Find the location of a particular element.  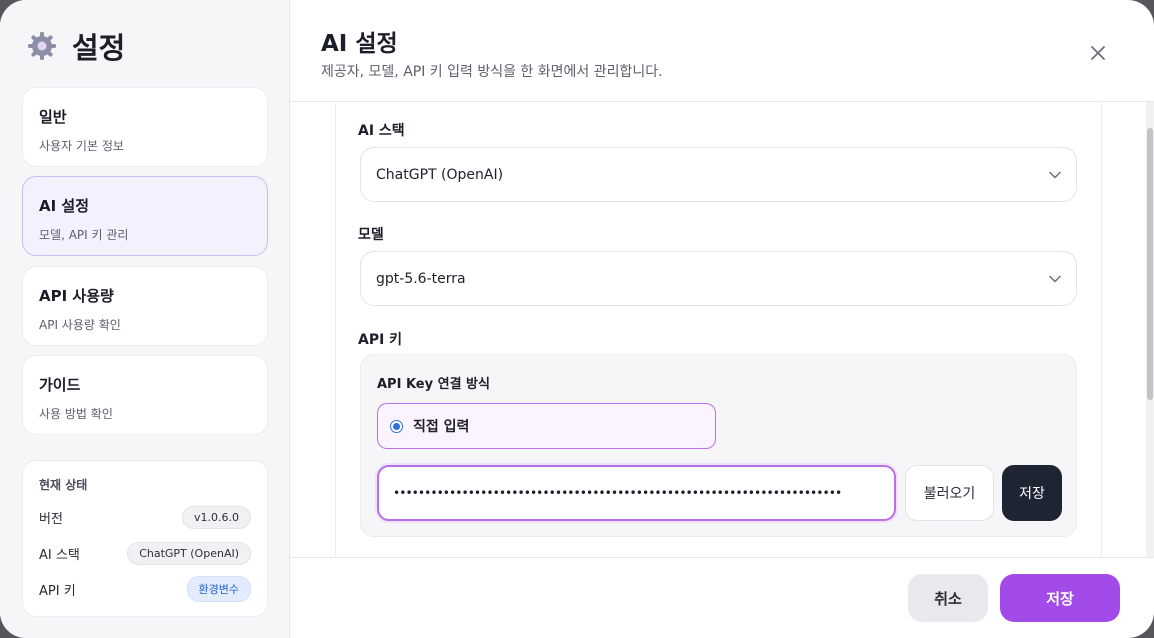

cancel-button: 취소 is located at coordinates (948, 598).